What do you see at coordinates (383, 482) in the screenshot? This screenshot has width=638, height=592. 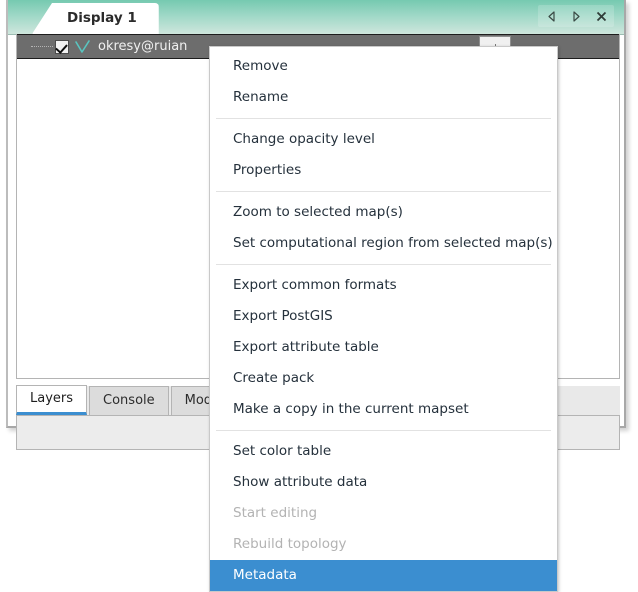 I see `menu-item-show-attribute-data: Show attribute data` at bounding box center [383, 482].